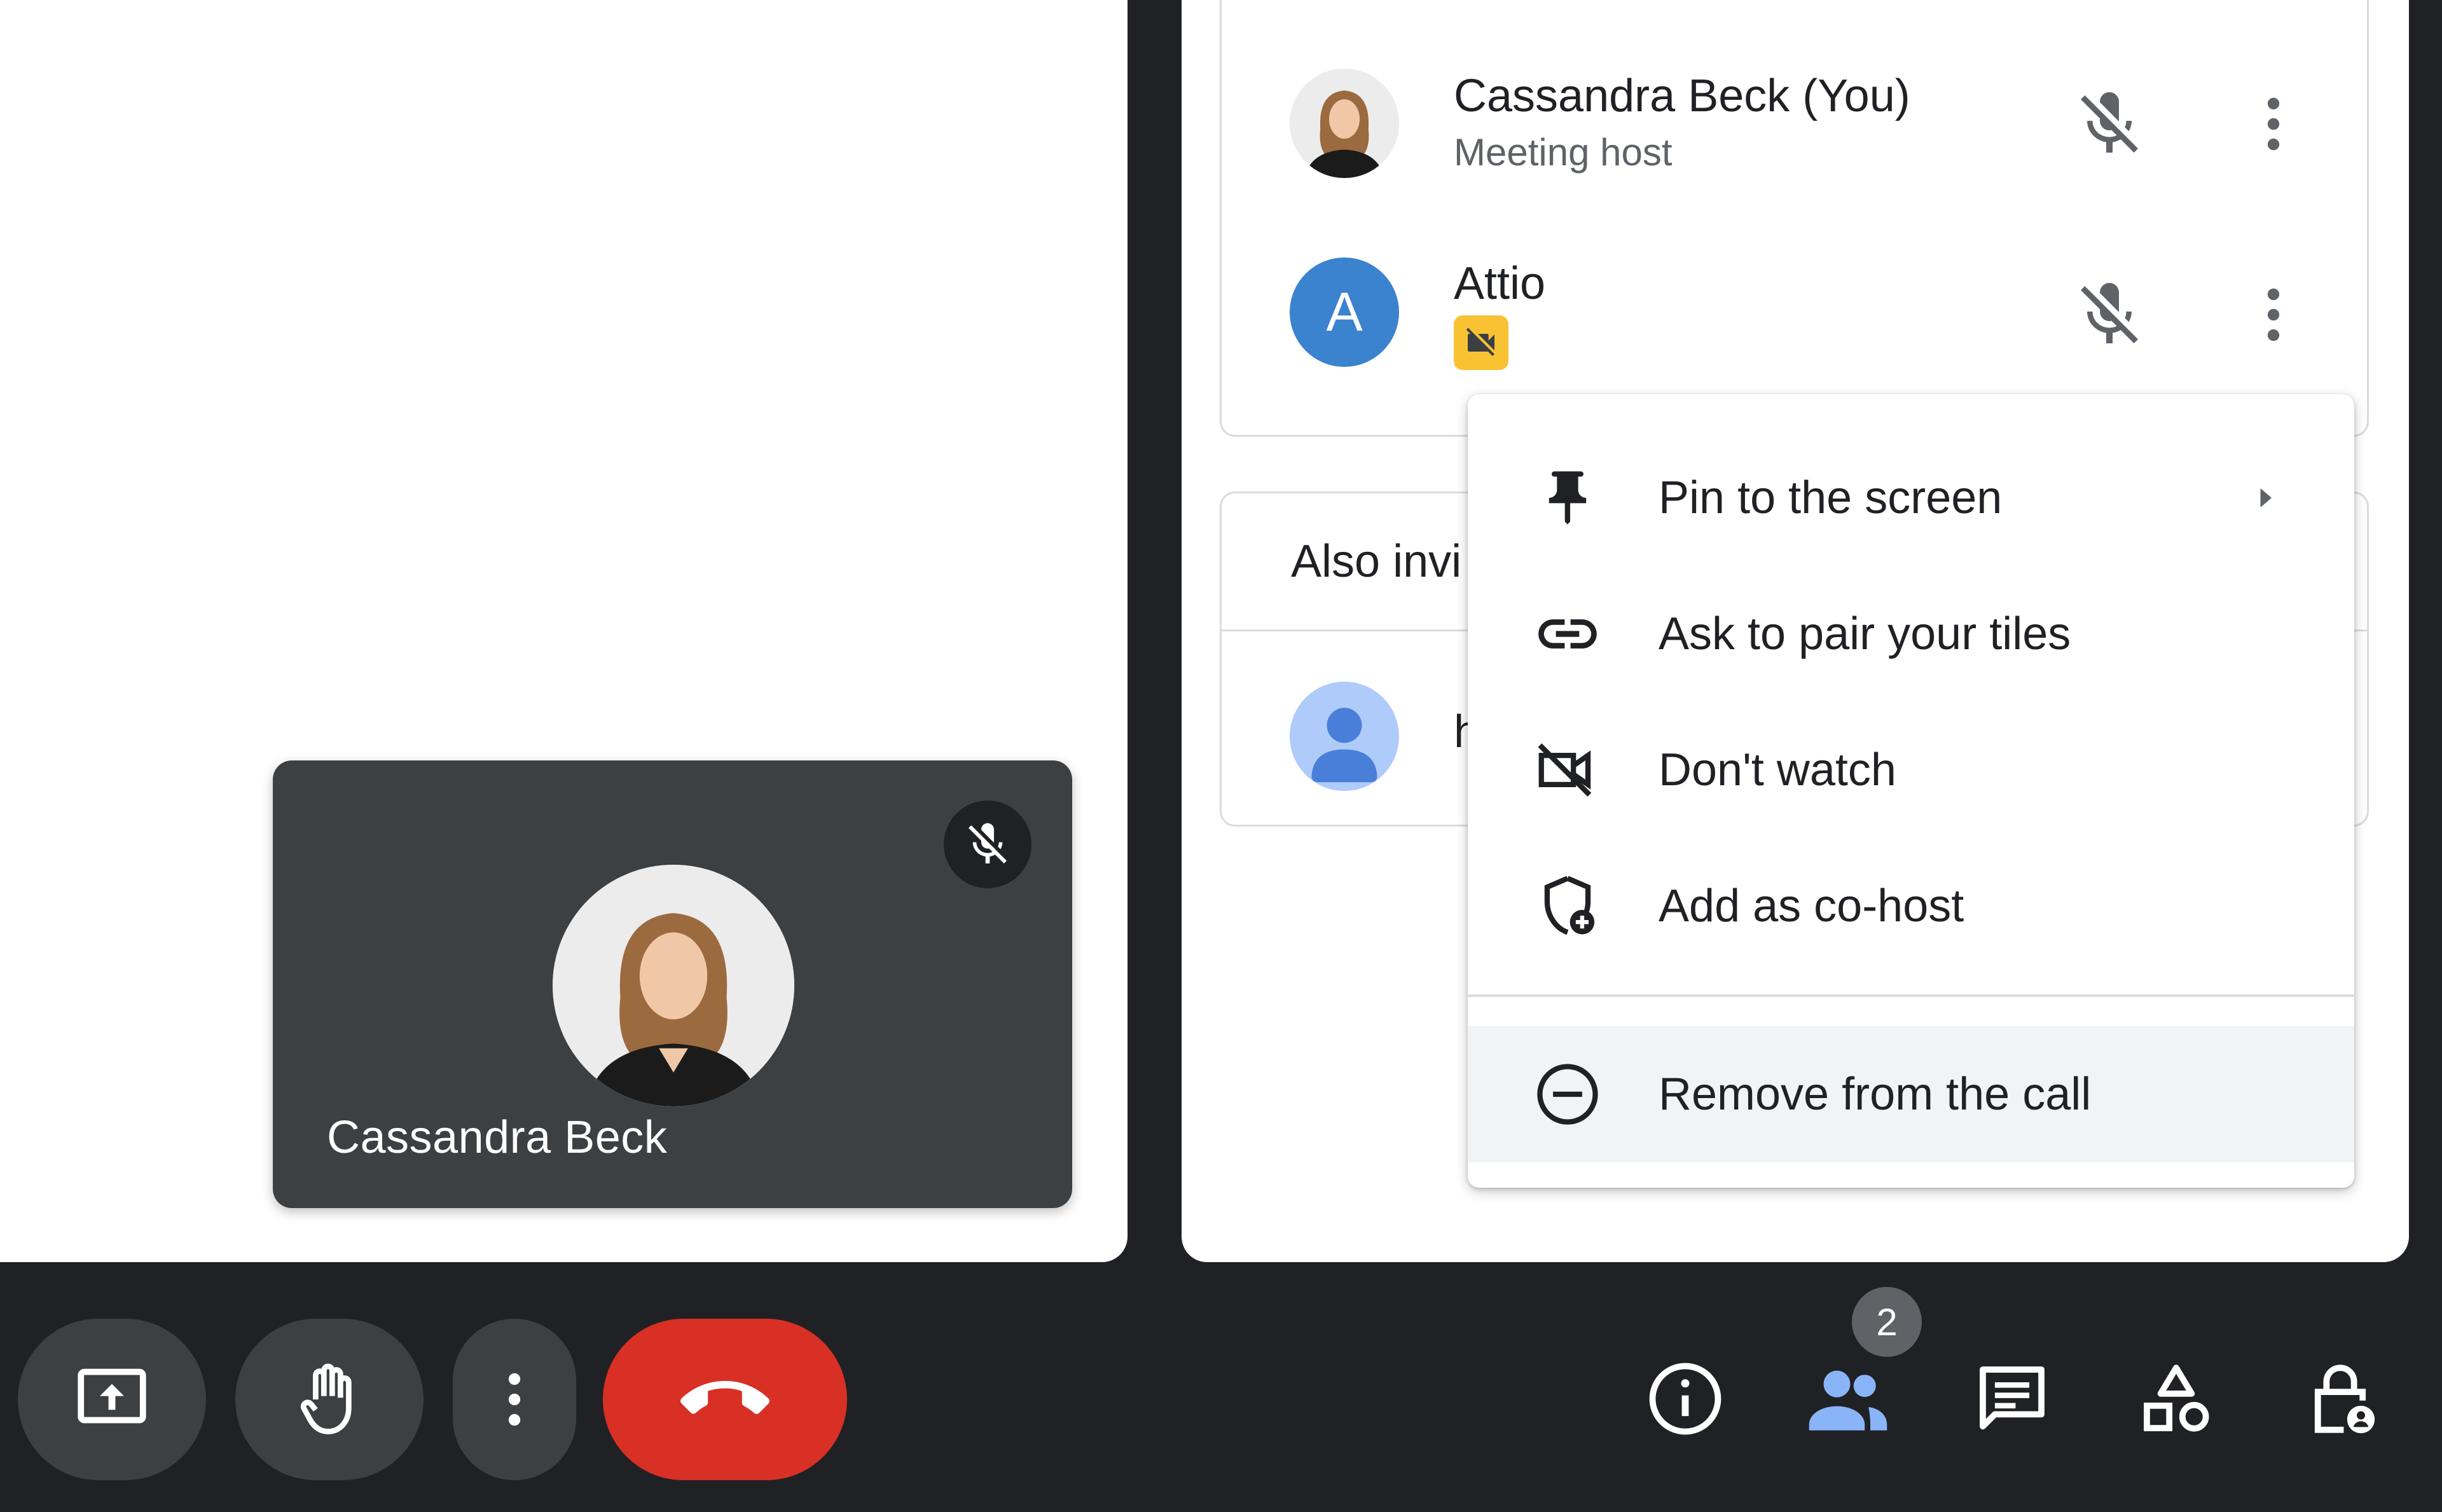 The height and width of the screenshot is (1512, 2442). I want to click on menu-item-remove: Remove from the call, so click(1911, 1094).